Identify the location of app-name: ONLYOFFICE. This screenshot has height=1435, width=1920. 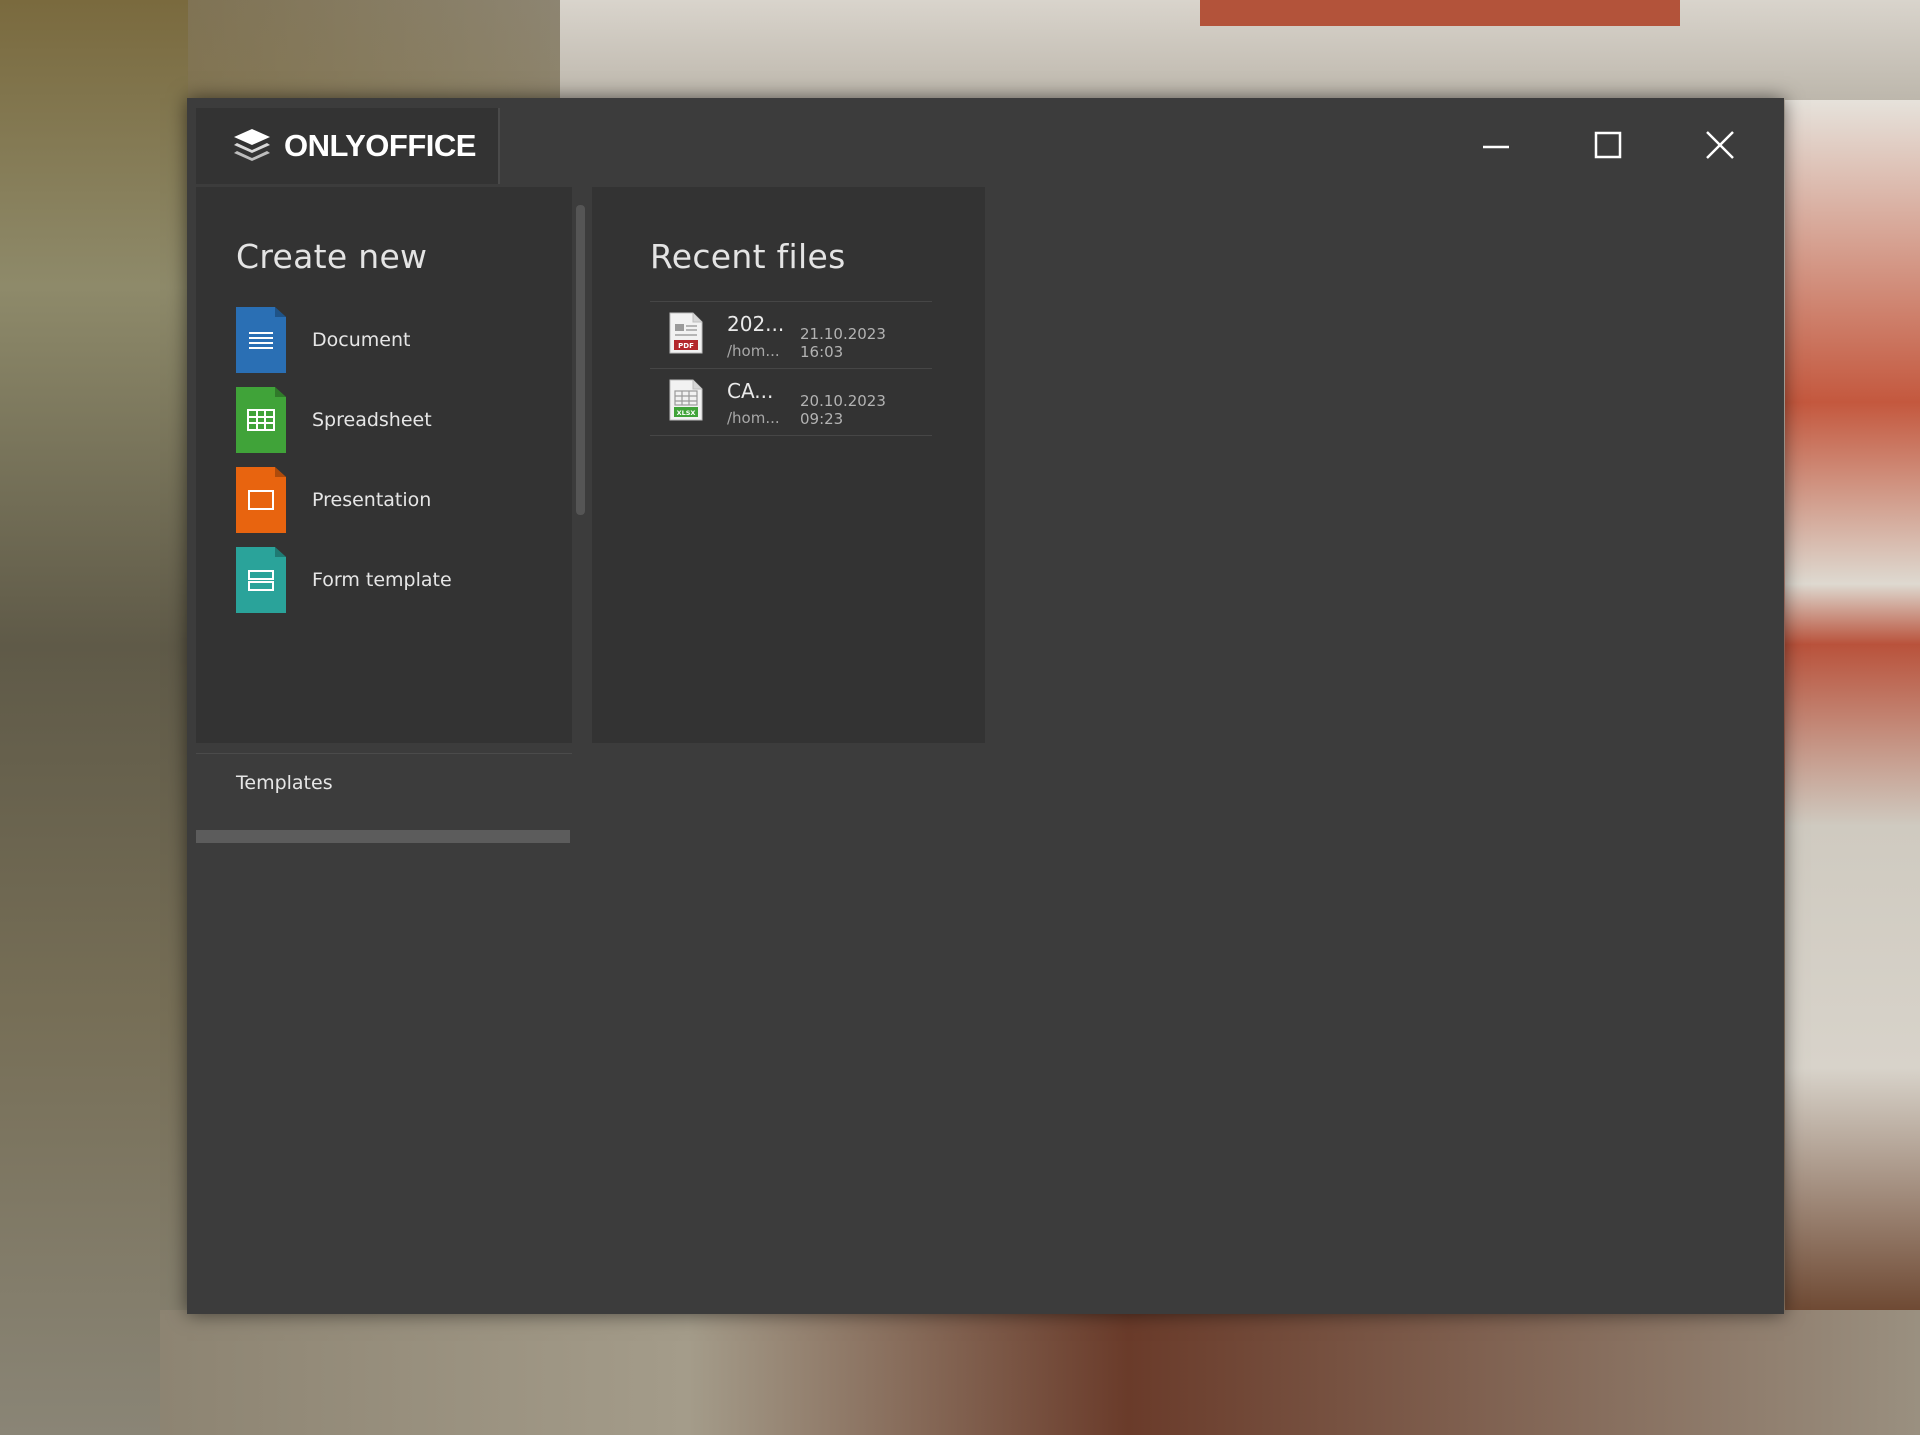
(380, 145).